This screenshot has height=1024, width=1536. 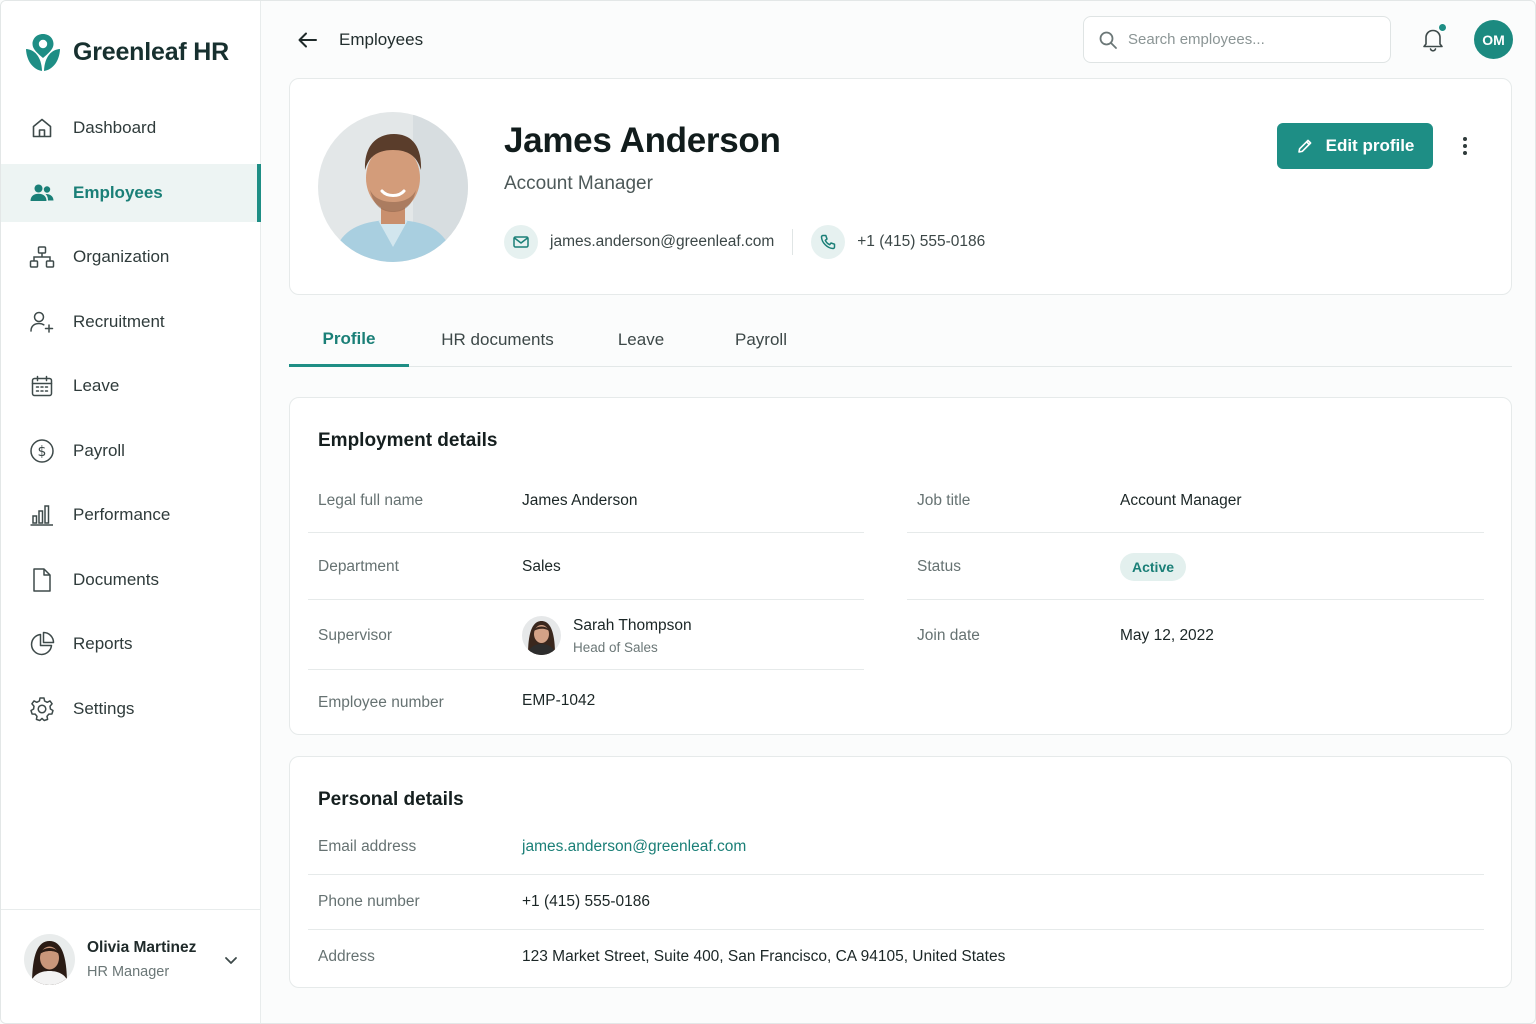 What do you see at coordinates (641, 340) in the screenshot?
I see `tab-leave: Leave` at bounding box center [641, 340].